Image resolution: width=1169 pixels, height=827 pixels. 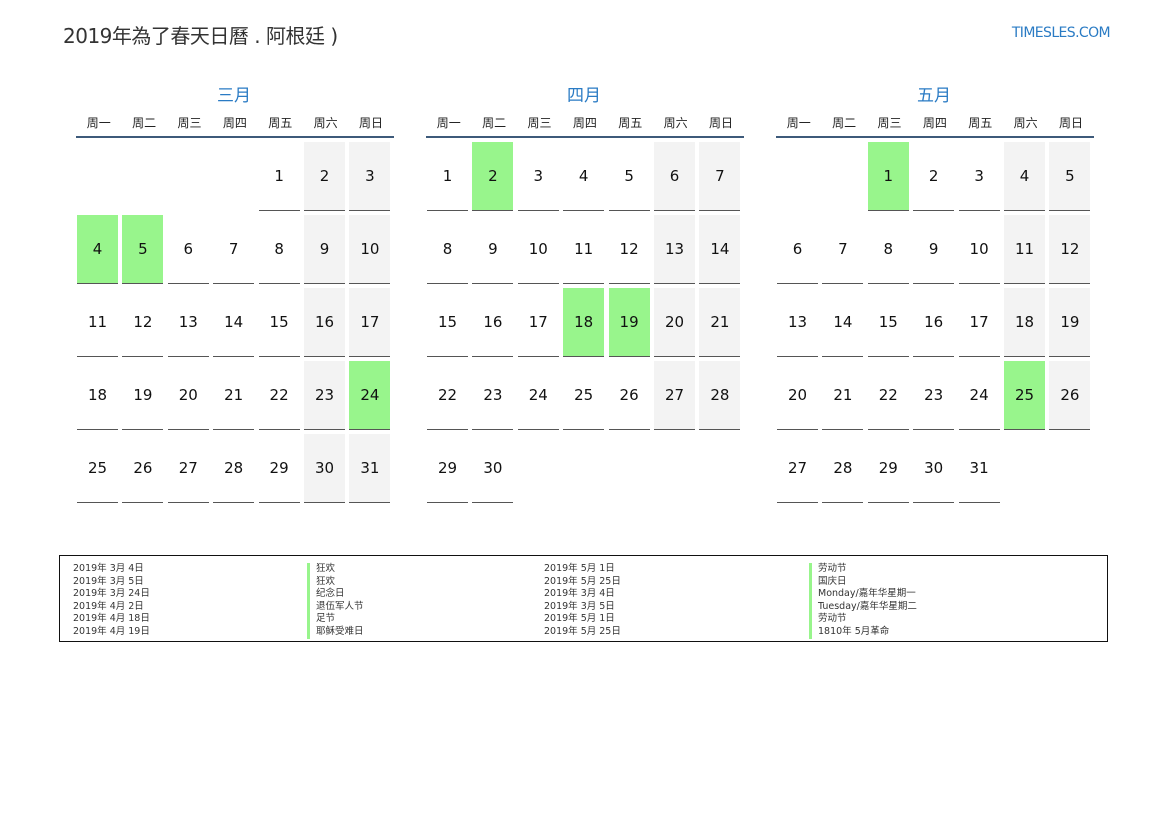 What do you see at coordinates (539, 123) in the screenshot?
I see `weekday-label: 周三` at bounding box center [539, 123].